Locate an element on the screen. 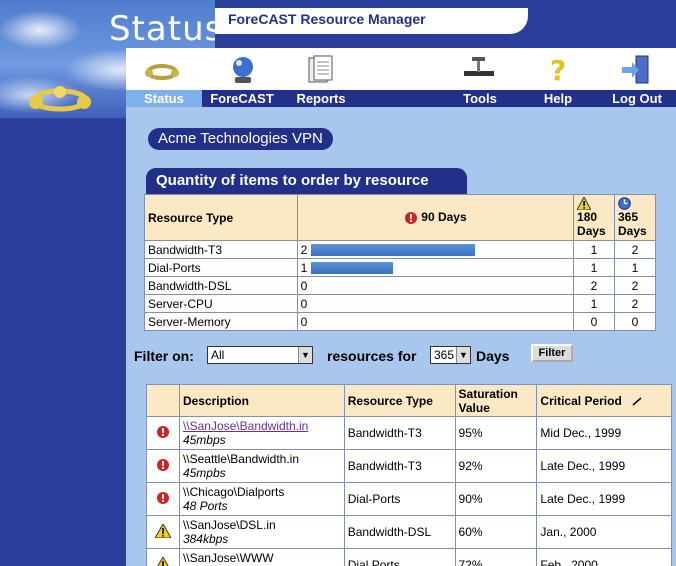 The height and width of the screenshot is (566, 676). critical-period-cell: Late Dec., 1999 is located at coordinates (604, 499).